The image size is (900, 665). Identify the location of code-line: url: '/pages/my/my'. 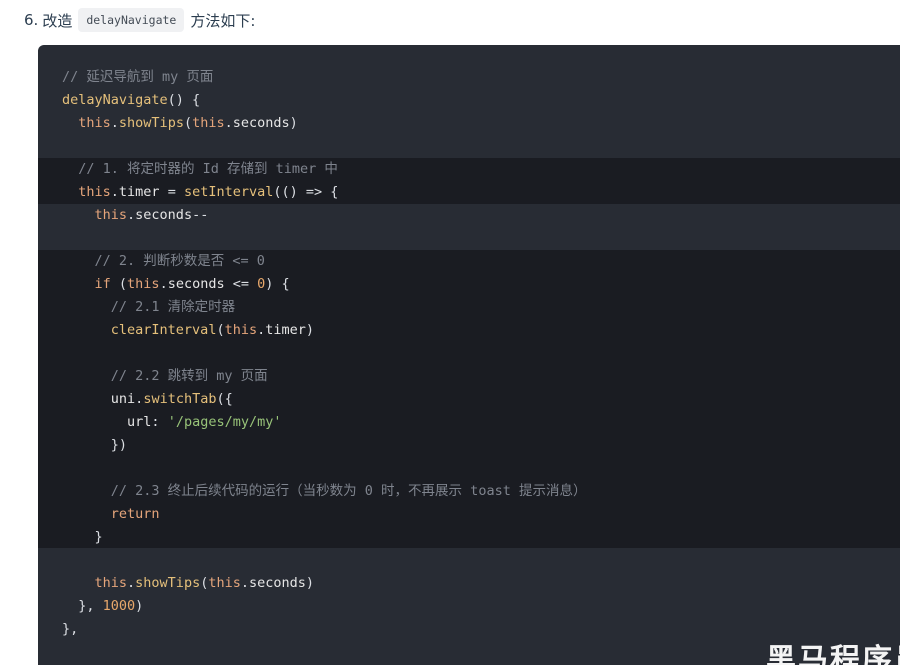
(324, 422).